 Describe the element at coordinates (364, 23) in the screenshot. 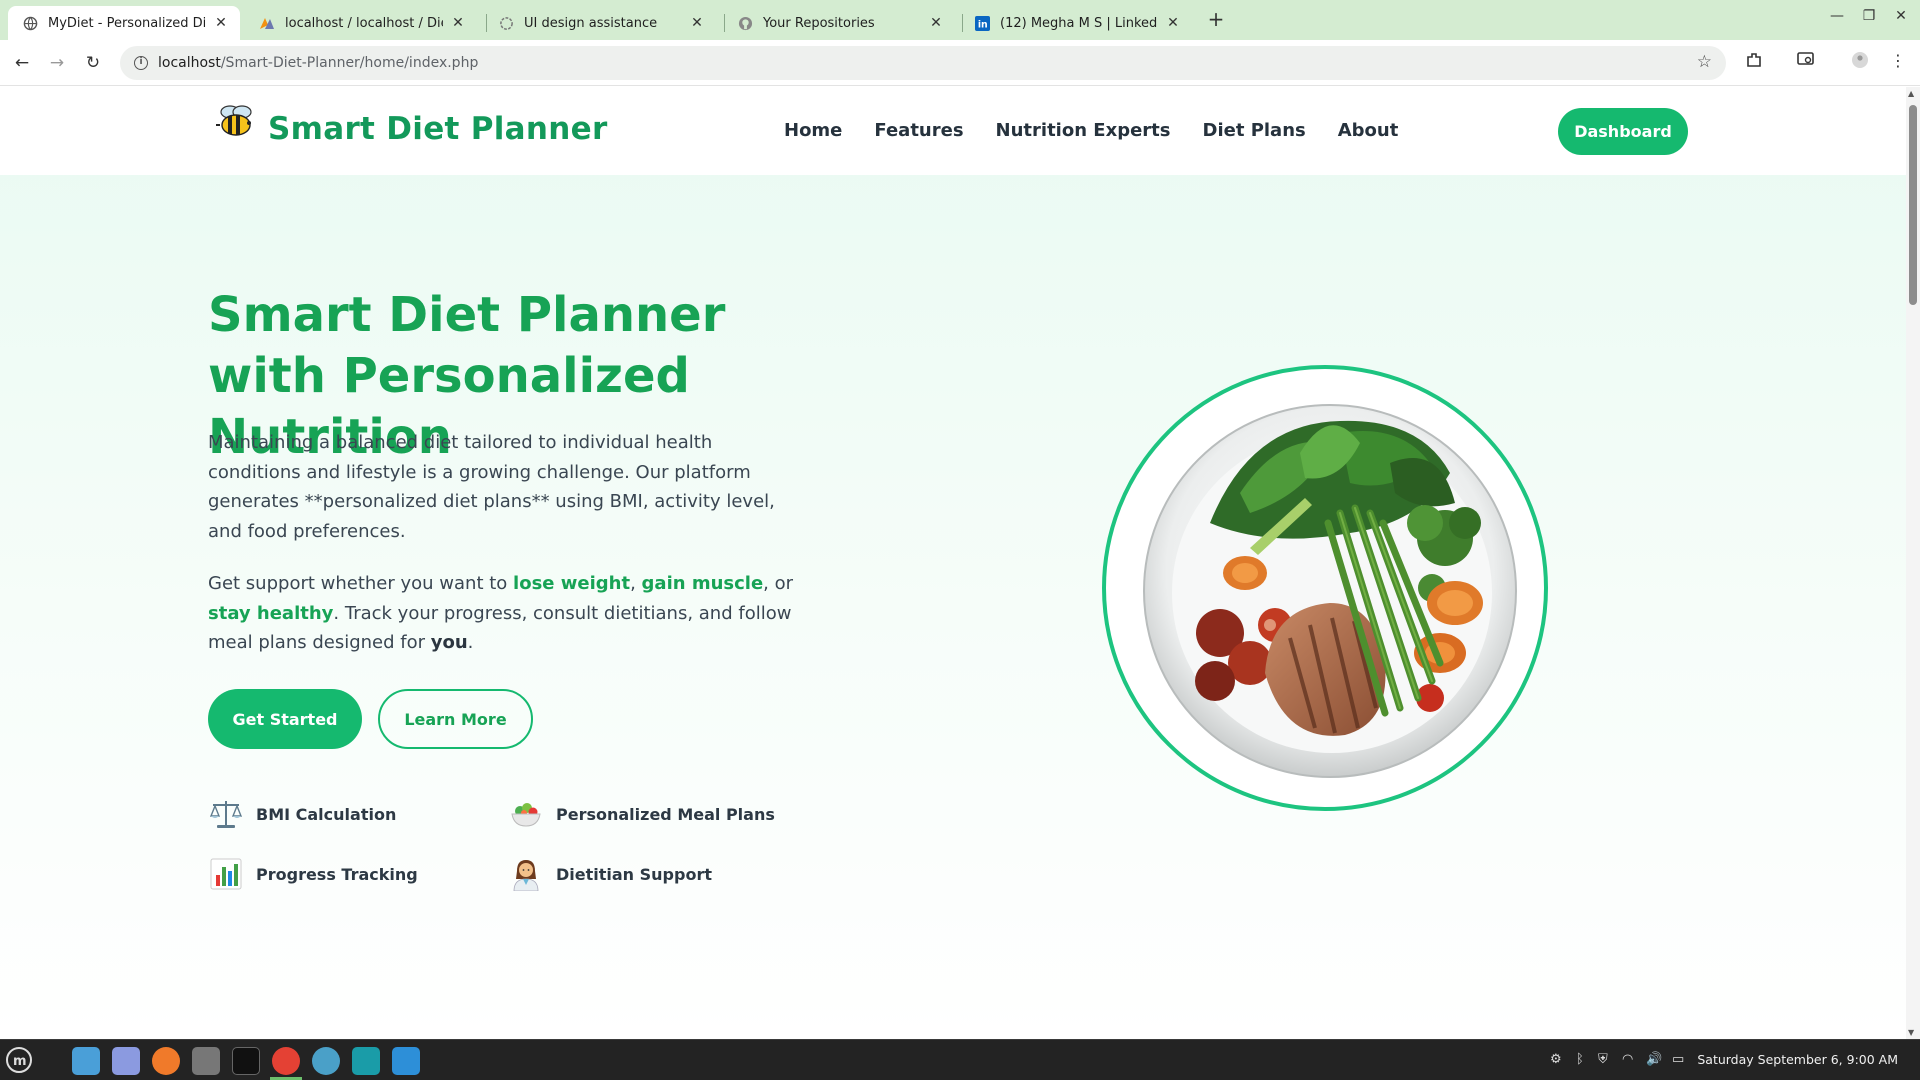

I see `tab-title: localhost / localhost / DietPl` at that location.